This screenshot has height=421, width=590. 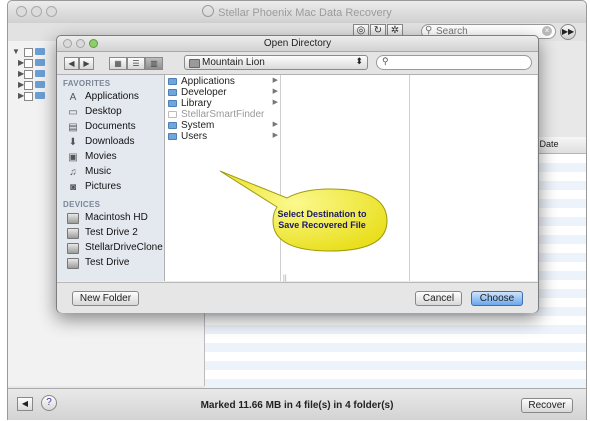 I want to click on list-item-label: Applications, so click(x=208, y=81).